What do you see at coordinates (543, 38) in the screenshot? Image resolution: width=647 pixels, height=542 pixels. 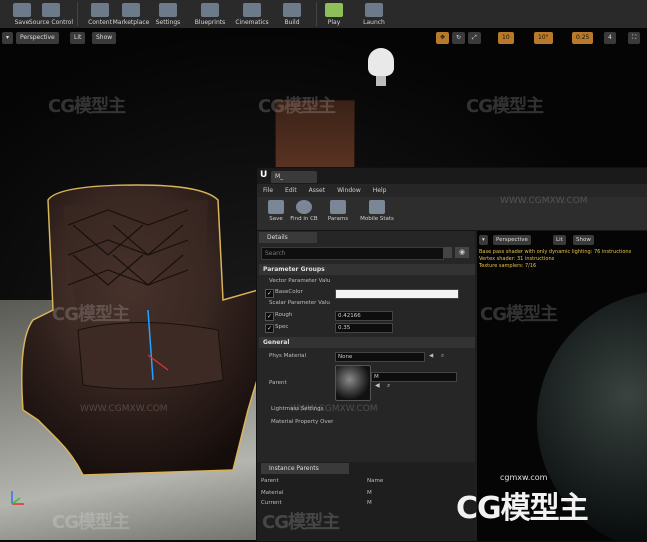 I see `rotation-snap-value: 10°` at bounding box center [543, 38].